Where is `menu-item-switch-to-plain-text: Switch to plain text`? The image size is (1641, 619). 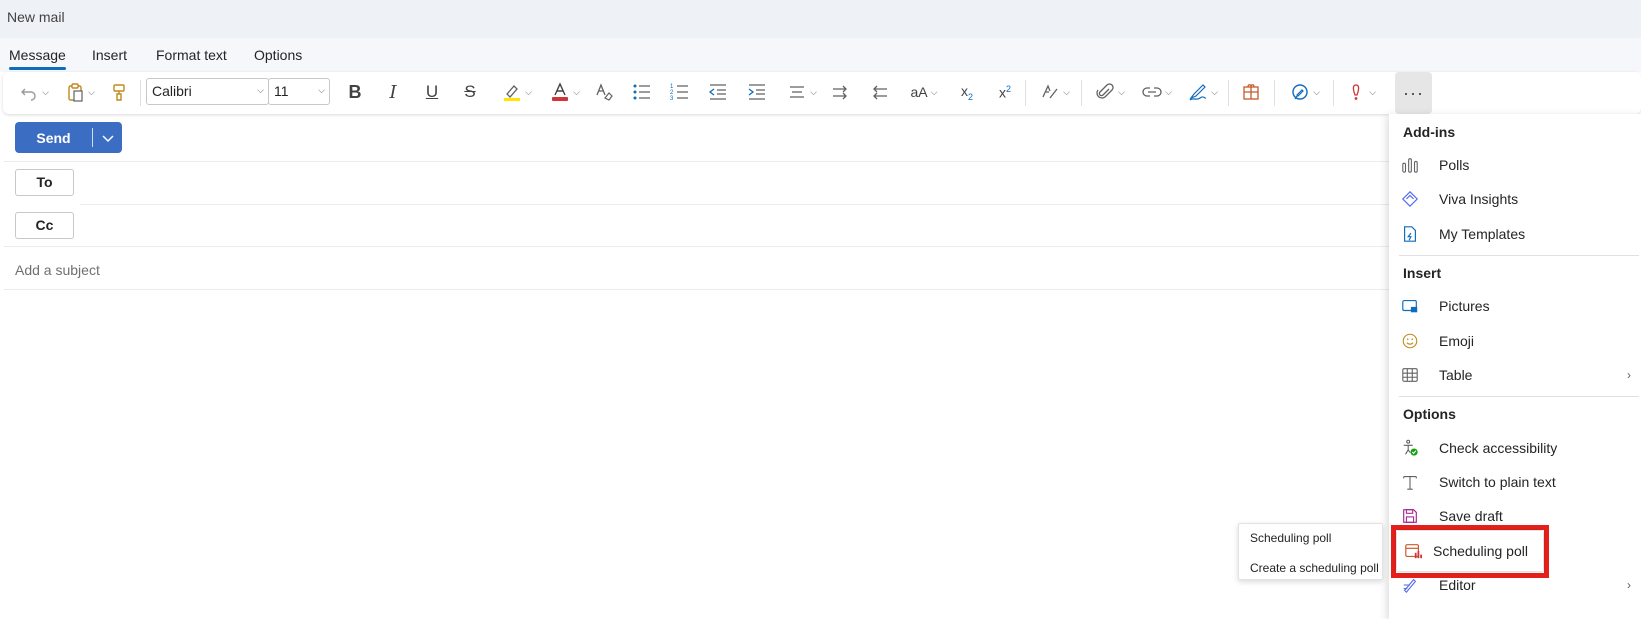 menu-item-switch-to-plain-text: Switch to plain text is located at coordinates (1518, 482).